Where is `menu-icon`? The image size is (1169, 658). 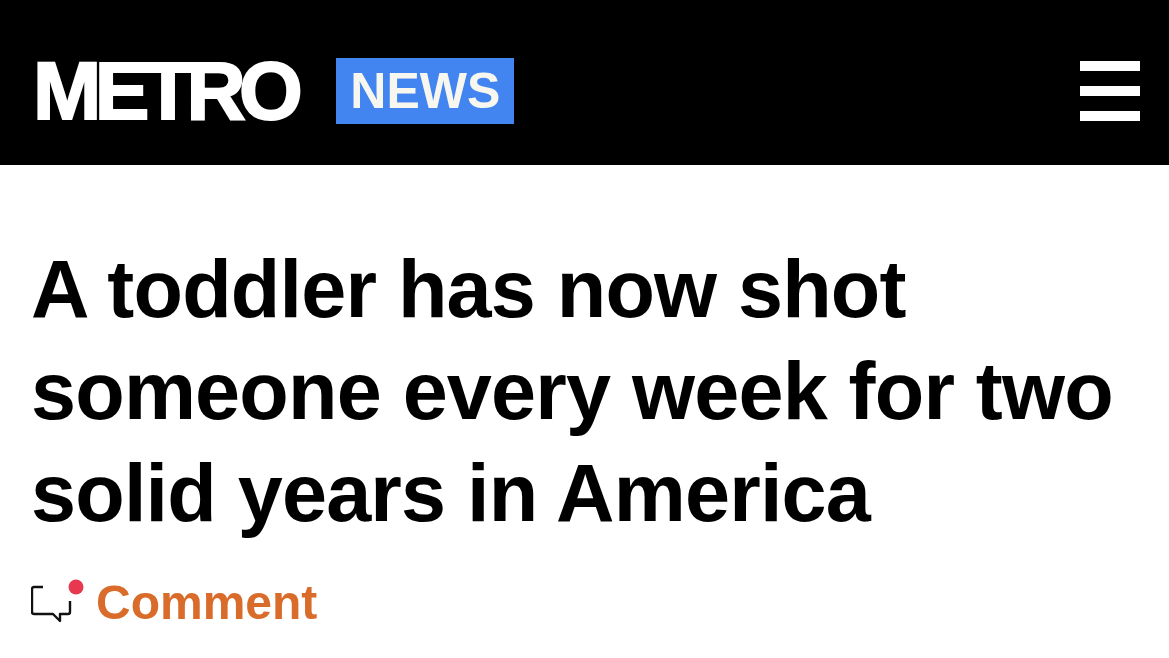 menu-icon is located at coordinates (1110, 90).